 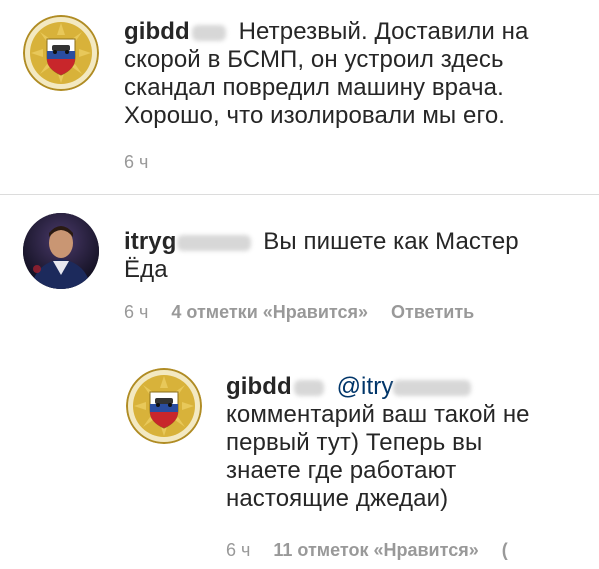 I want to click on comment-text-line: комментарий ваш такой не, so click(x=378, y=414).